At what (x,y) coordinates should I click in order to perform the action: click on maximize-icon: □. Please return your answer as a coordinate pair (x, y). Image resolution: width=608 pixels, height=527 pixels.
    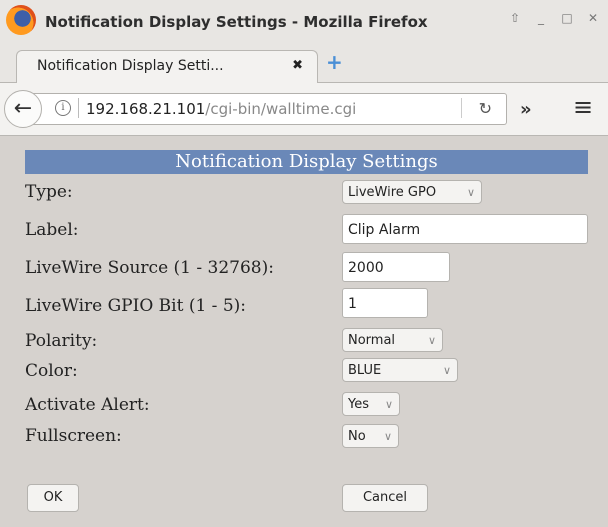
    Looking at the image, I should click on (567, 18).